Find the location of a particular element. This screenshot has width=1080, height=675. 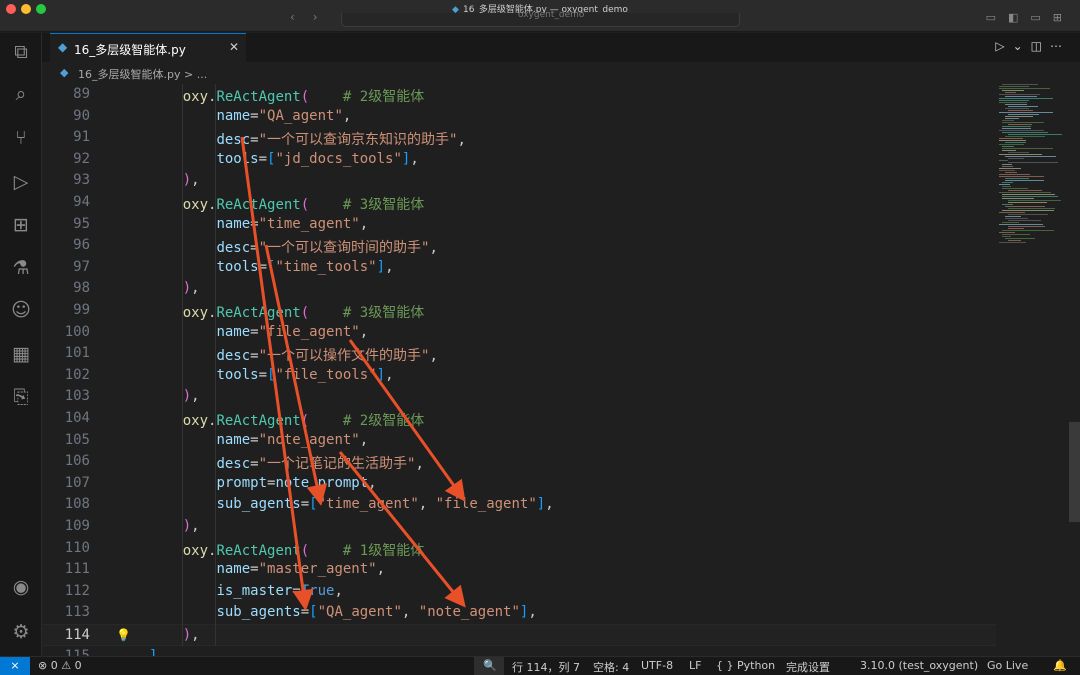

code-line: 101 desc="一个可以操作文件的助手", is located at coordinates (519, 354).